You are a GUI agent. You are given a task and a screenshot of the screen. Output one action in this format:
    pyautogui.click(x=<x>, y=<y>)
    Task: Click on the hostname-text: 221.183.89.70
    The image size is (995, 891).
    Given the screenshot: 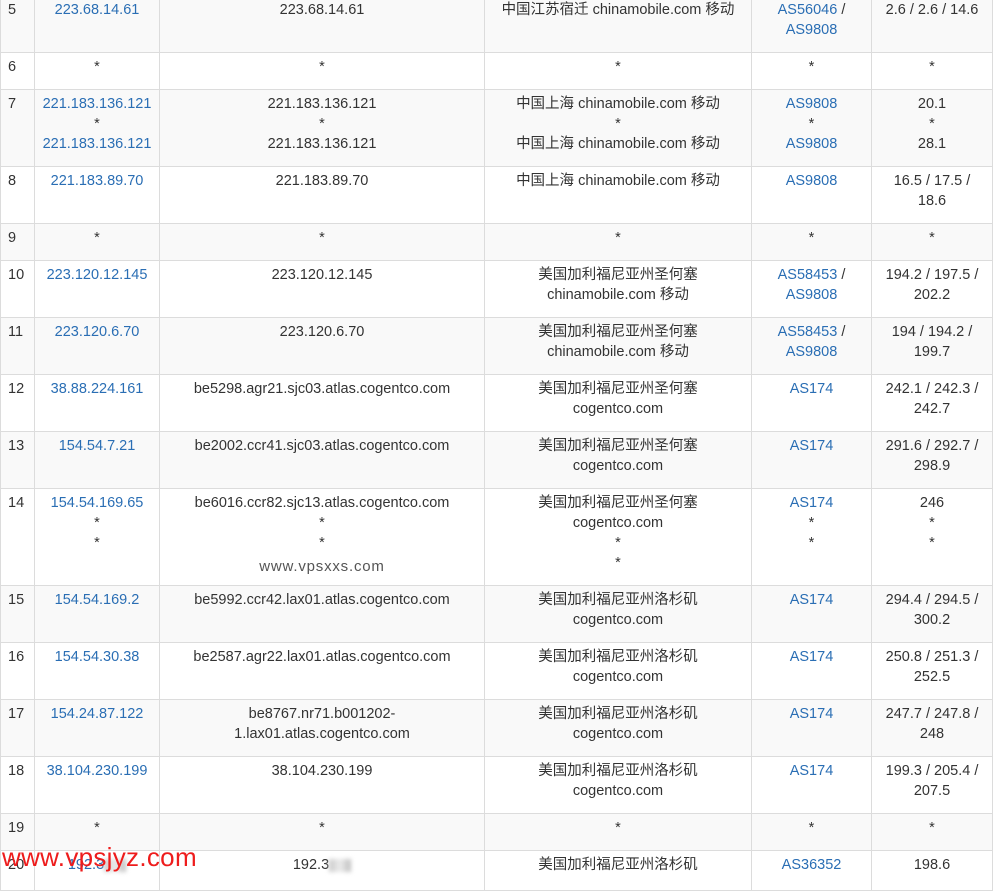 What is the action you would take?
    pyautogui.click(x=322, y=181)
    